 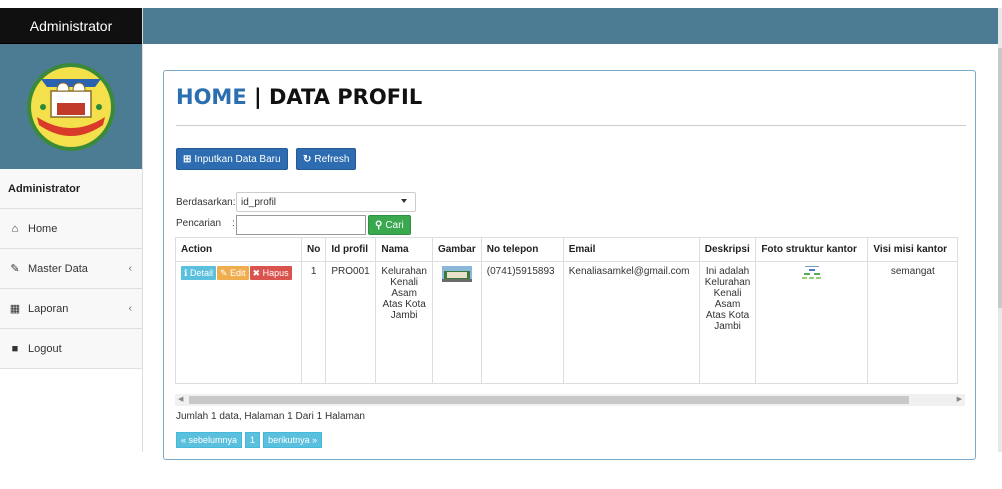 I want to click on col-action: Action, so click(x=238, y=249).